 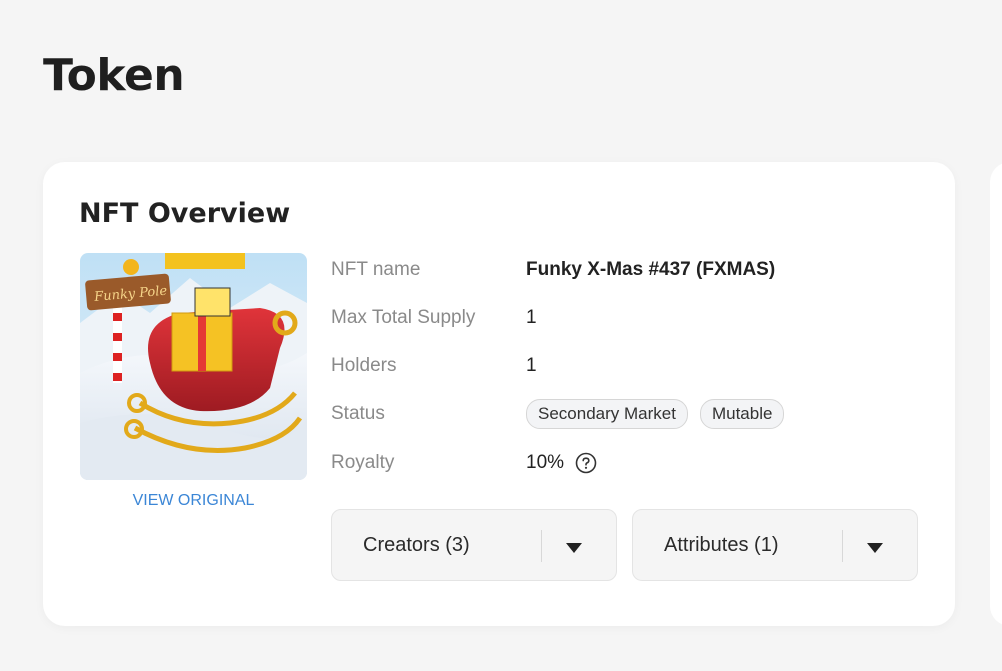 I want to click on creators-dropdown-label: Creators (3), so click(x=416, y=545).